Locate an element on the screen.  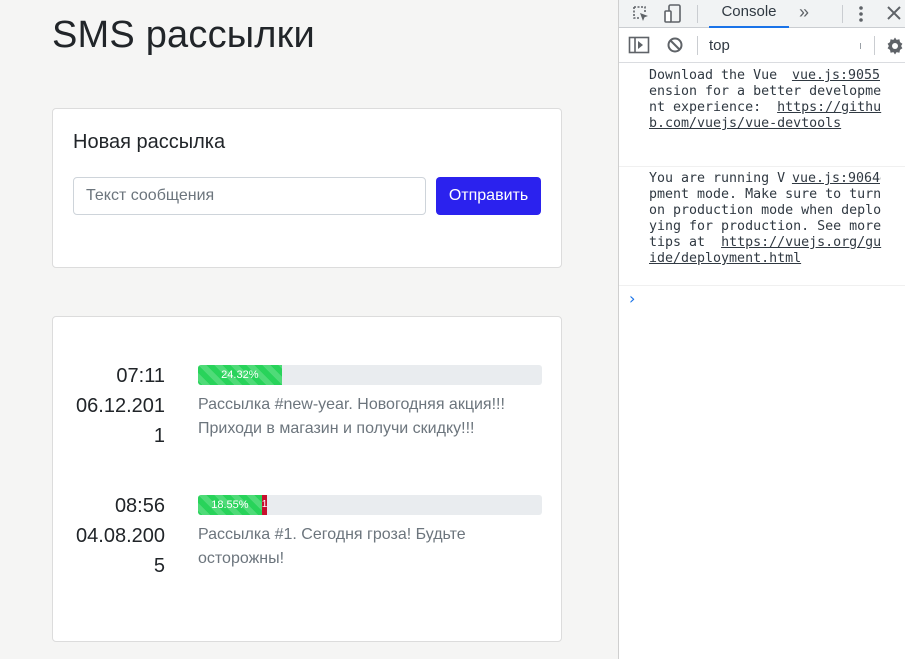
progress-failed-bar: 1 is located at coordinates (264, 505).